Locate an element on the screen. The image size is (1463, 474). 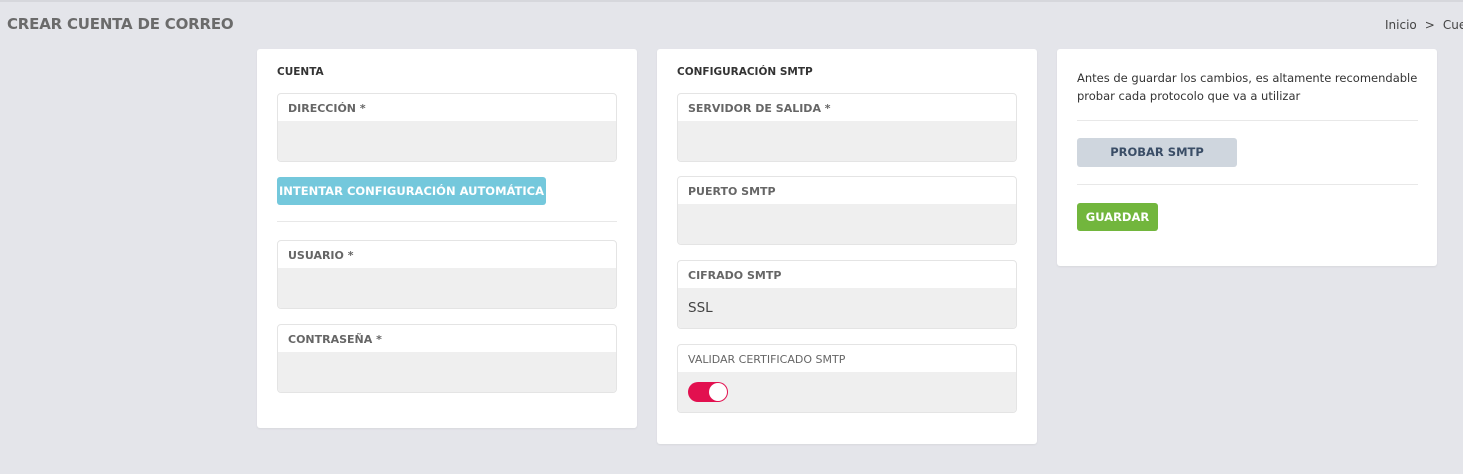
smtp-server-input is located at coordinates (847, 141).